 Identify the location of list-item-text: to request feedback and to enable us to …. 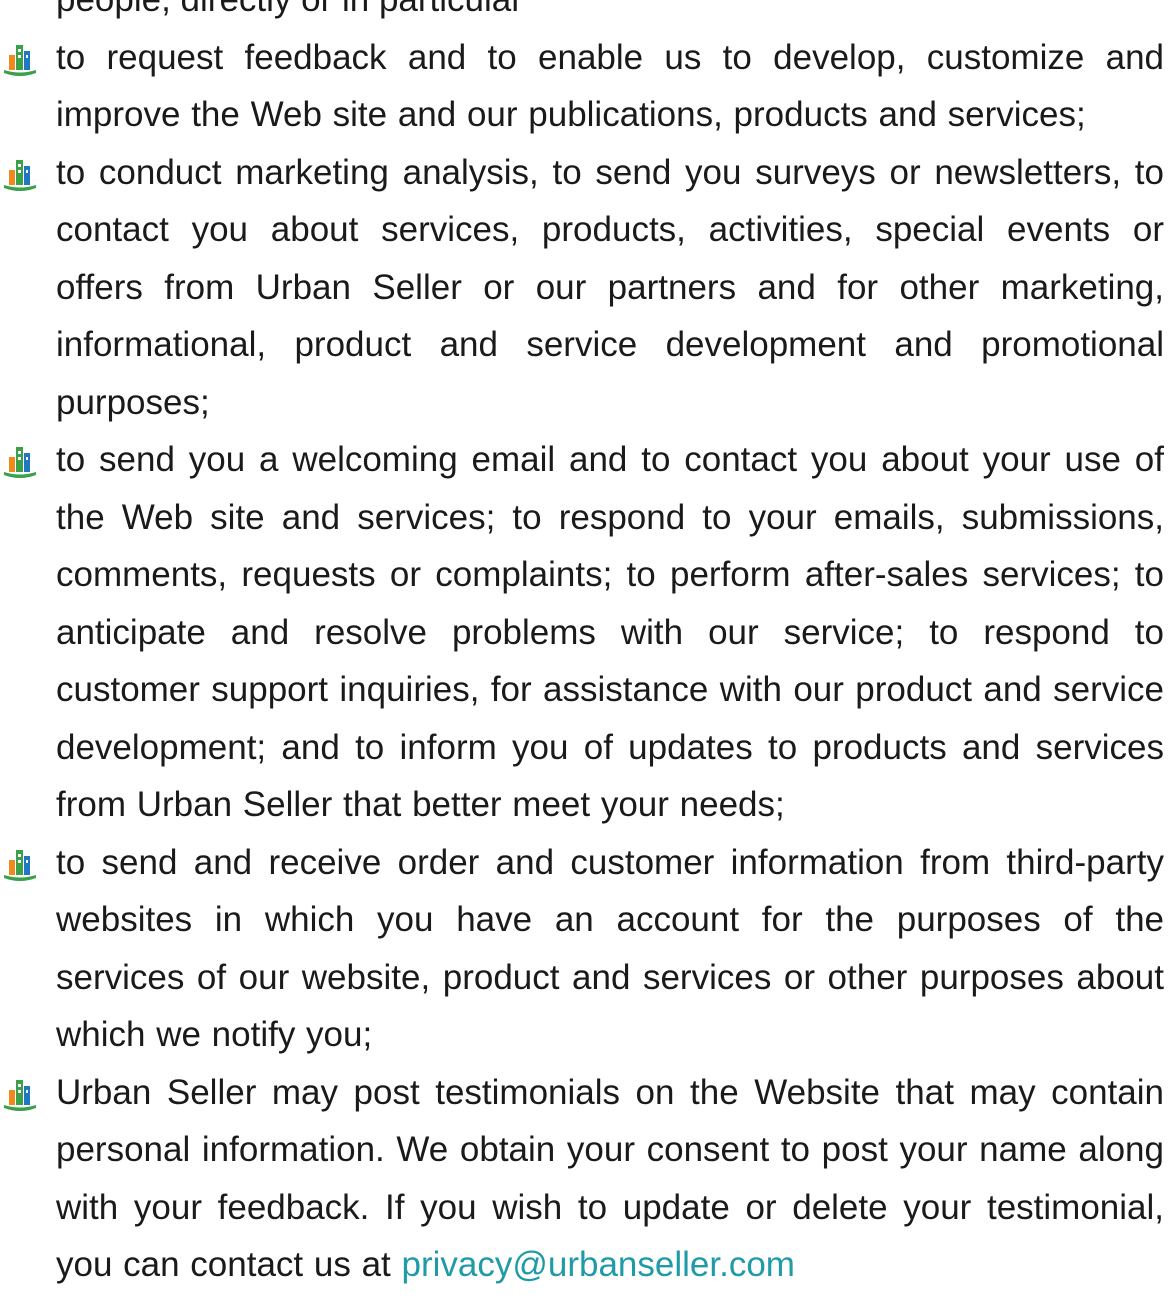
(610, 86).